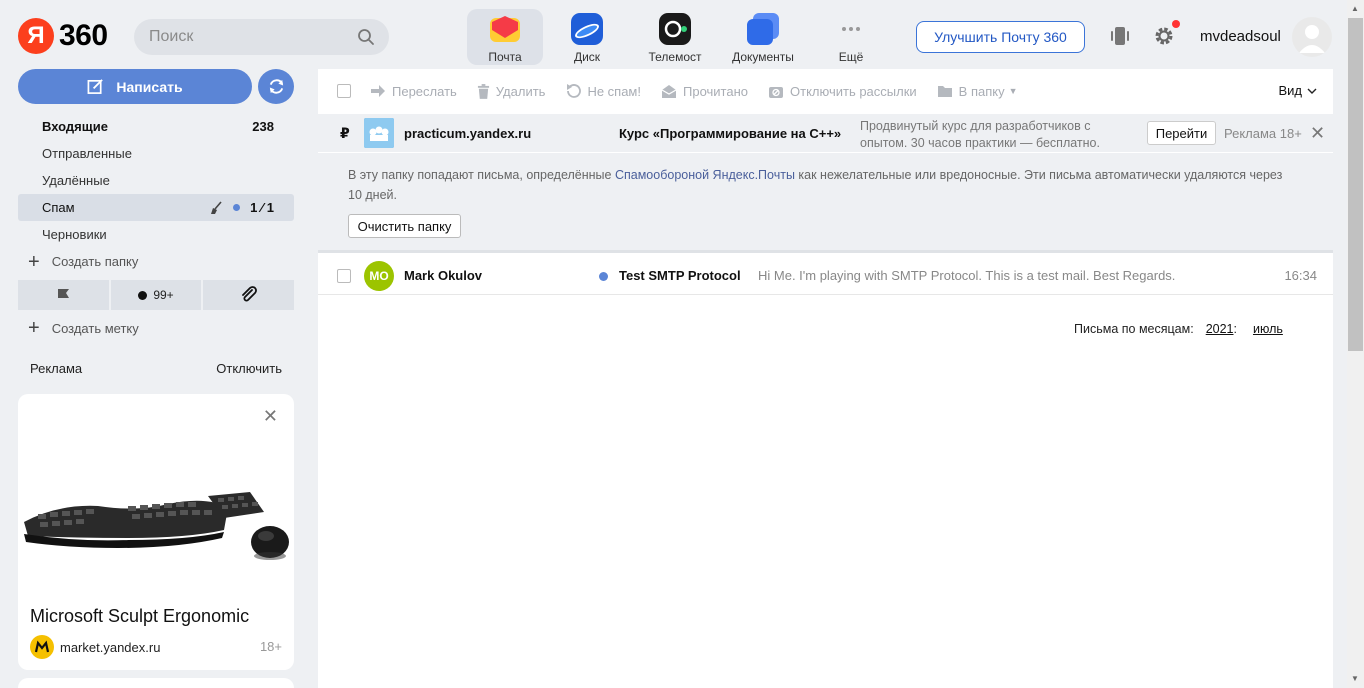 The height and width of the screenshot is (688, 1364). What do you see at coordinates (379, 133) in the screenshot?
I see `practicum-logo-icon` at bounding box center [379, 133].